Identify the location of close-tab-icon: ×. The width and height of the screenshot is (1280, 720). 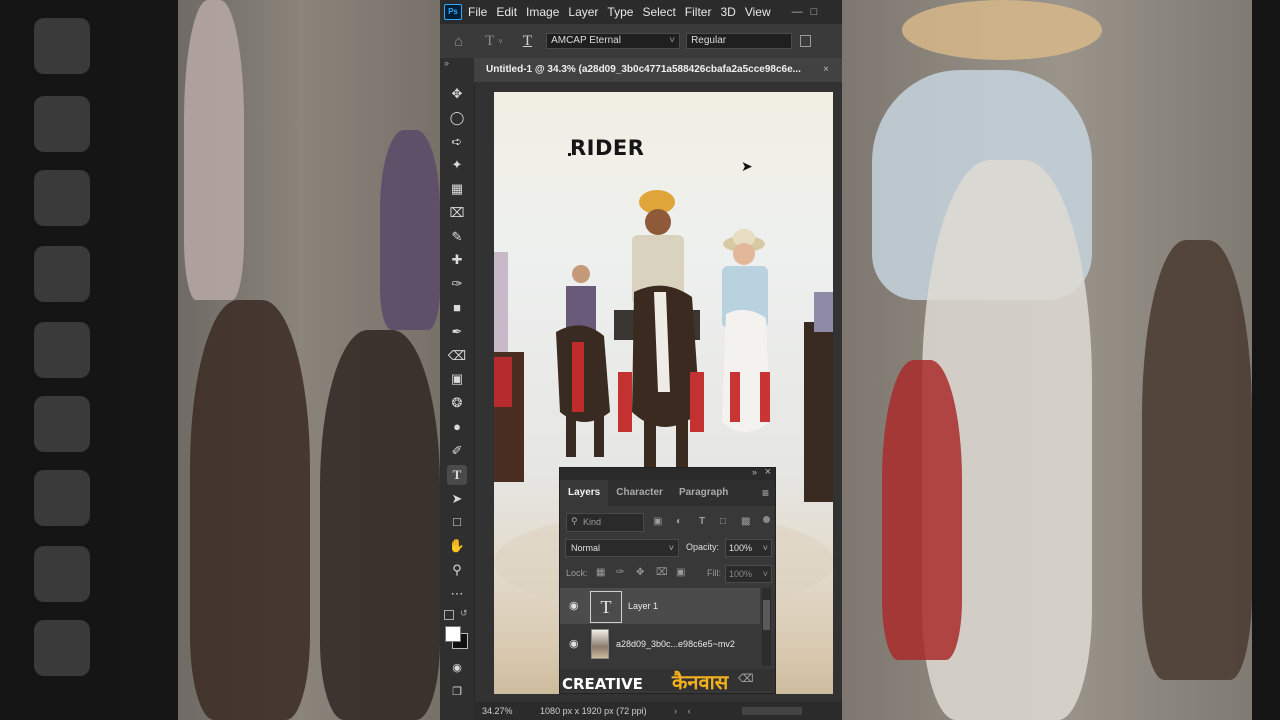
(826, 70).